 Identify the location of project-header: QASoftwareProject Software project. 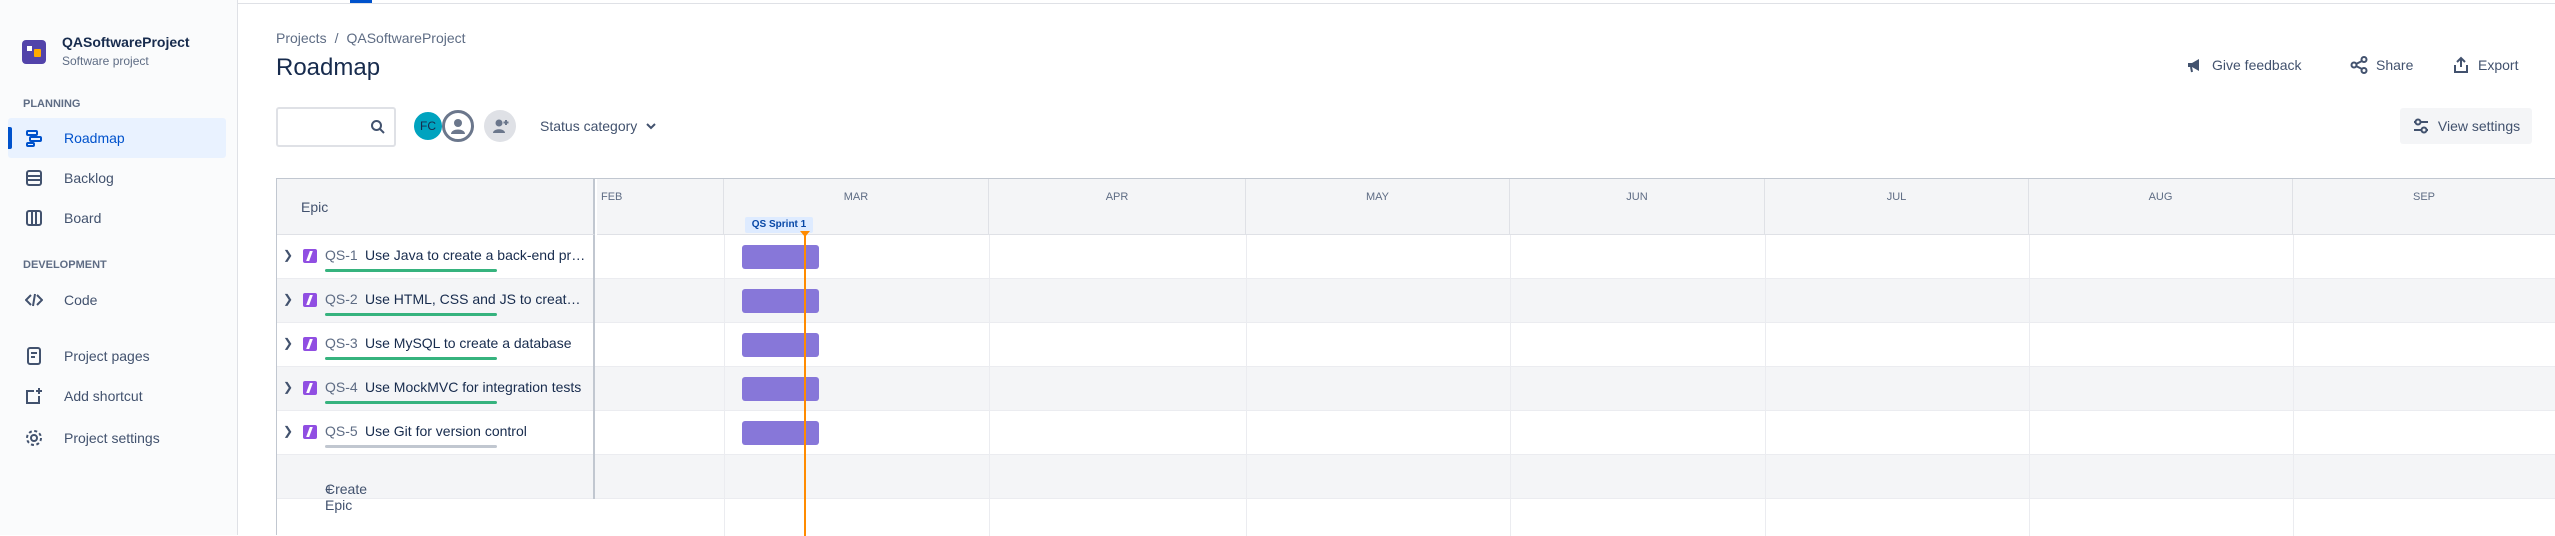
(106, 50).